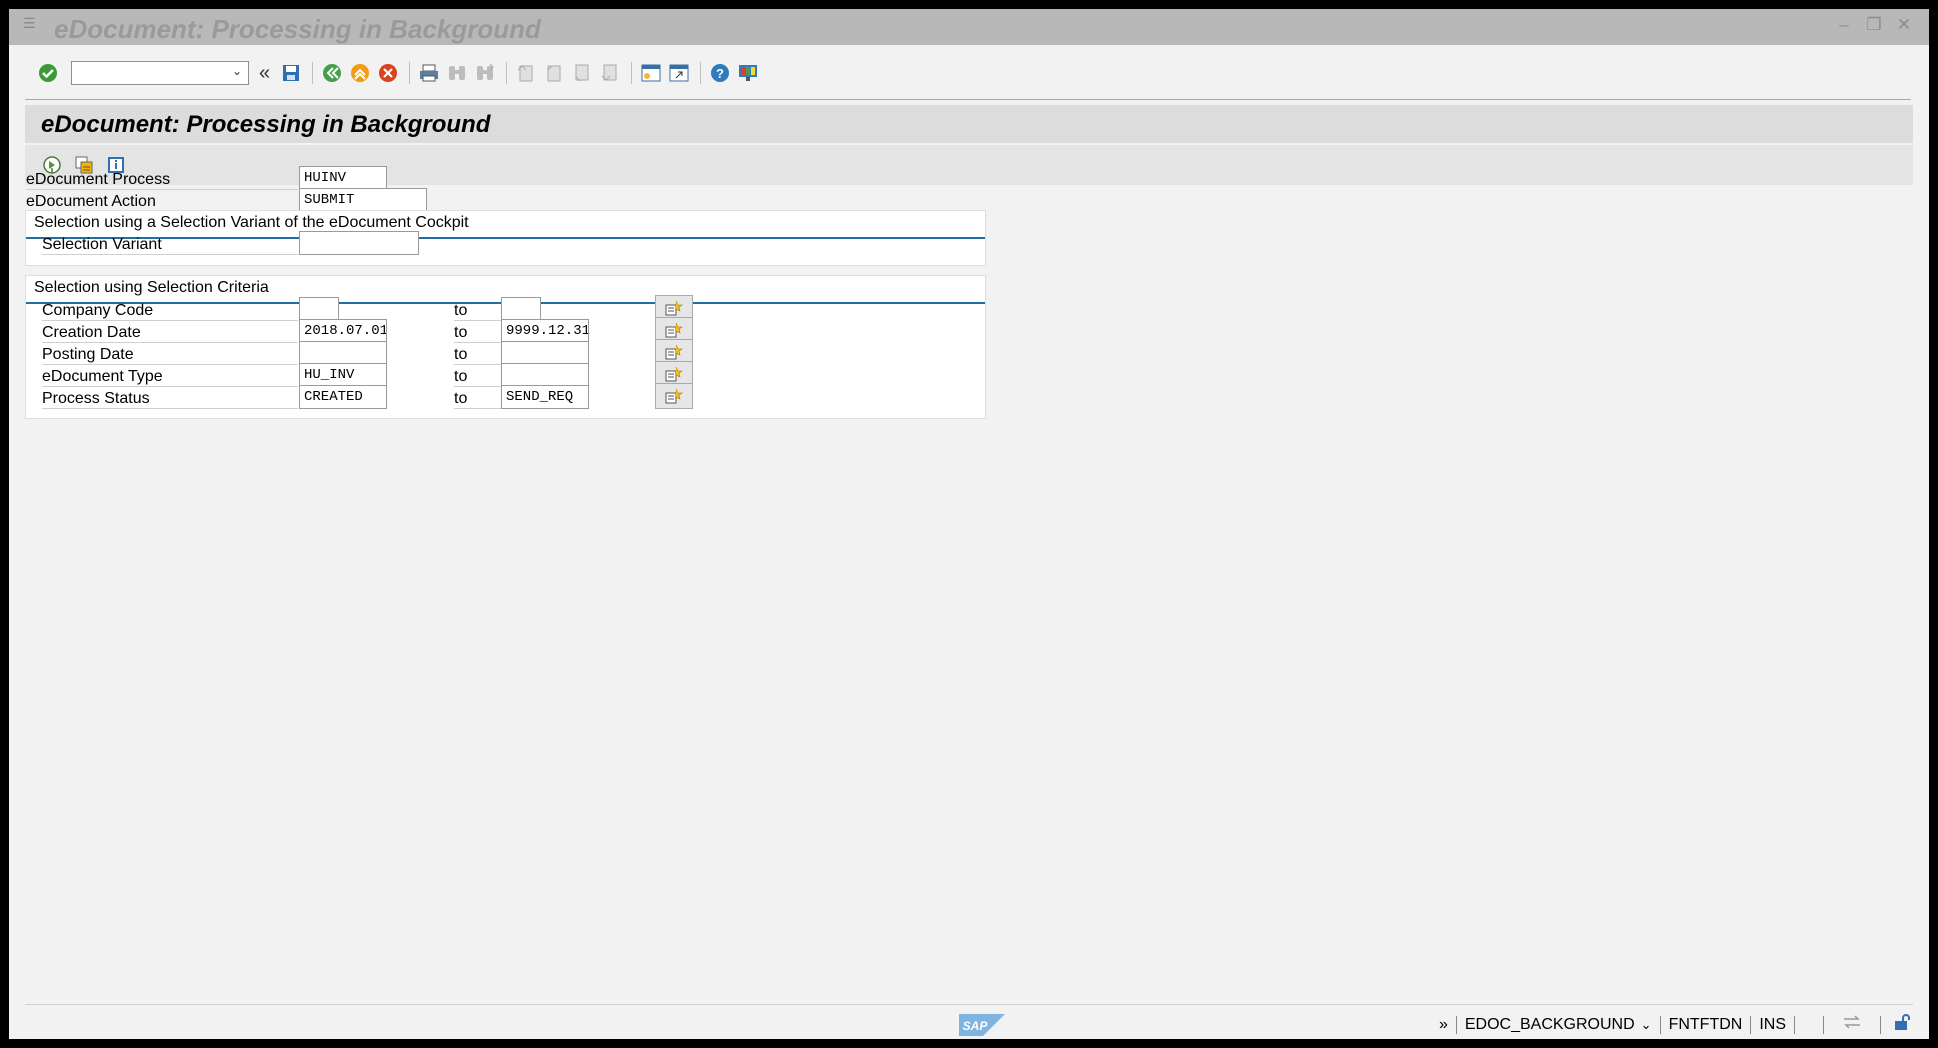 The height and width of the screenshot is (1048, 1938). What do you see at coordinates (679, 73) in the screenshot?
I see `shortcut-icon` at bounding box center [679, 73].